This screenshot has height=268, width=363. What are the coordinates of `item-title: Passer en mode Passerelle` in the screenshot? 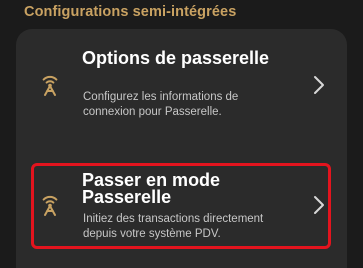 It's located at (151, 188).